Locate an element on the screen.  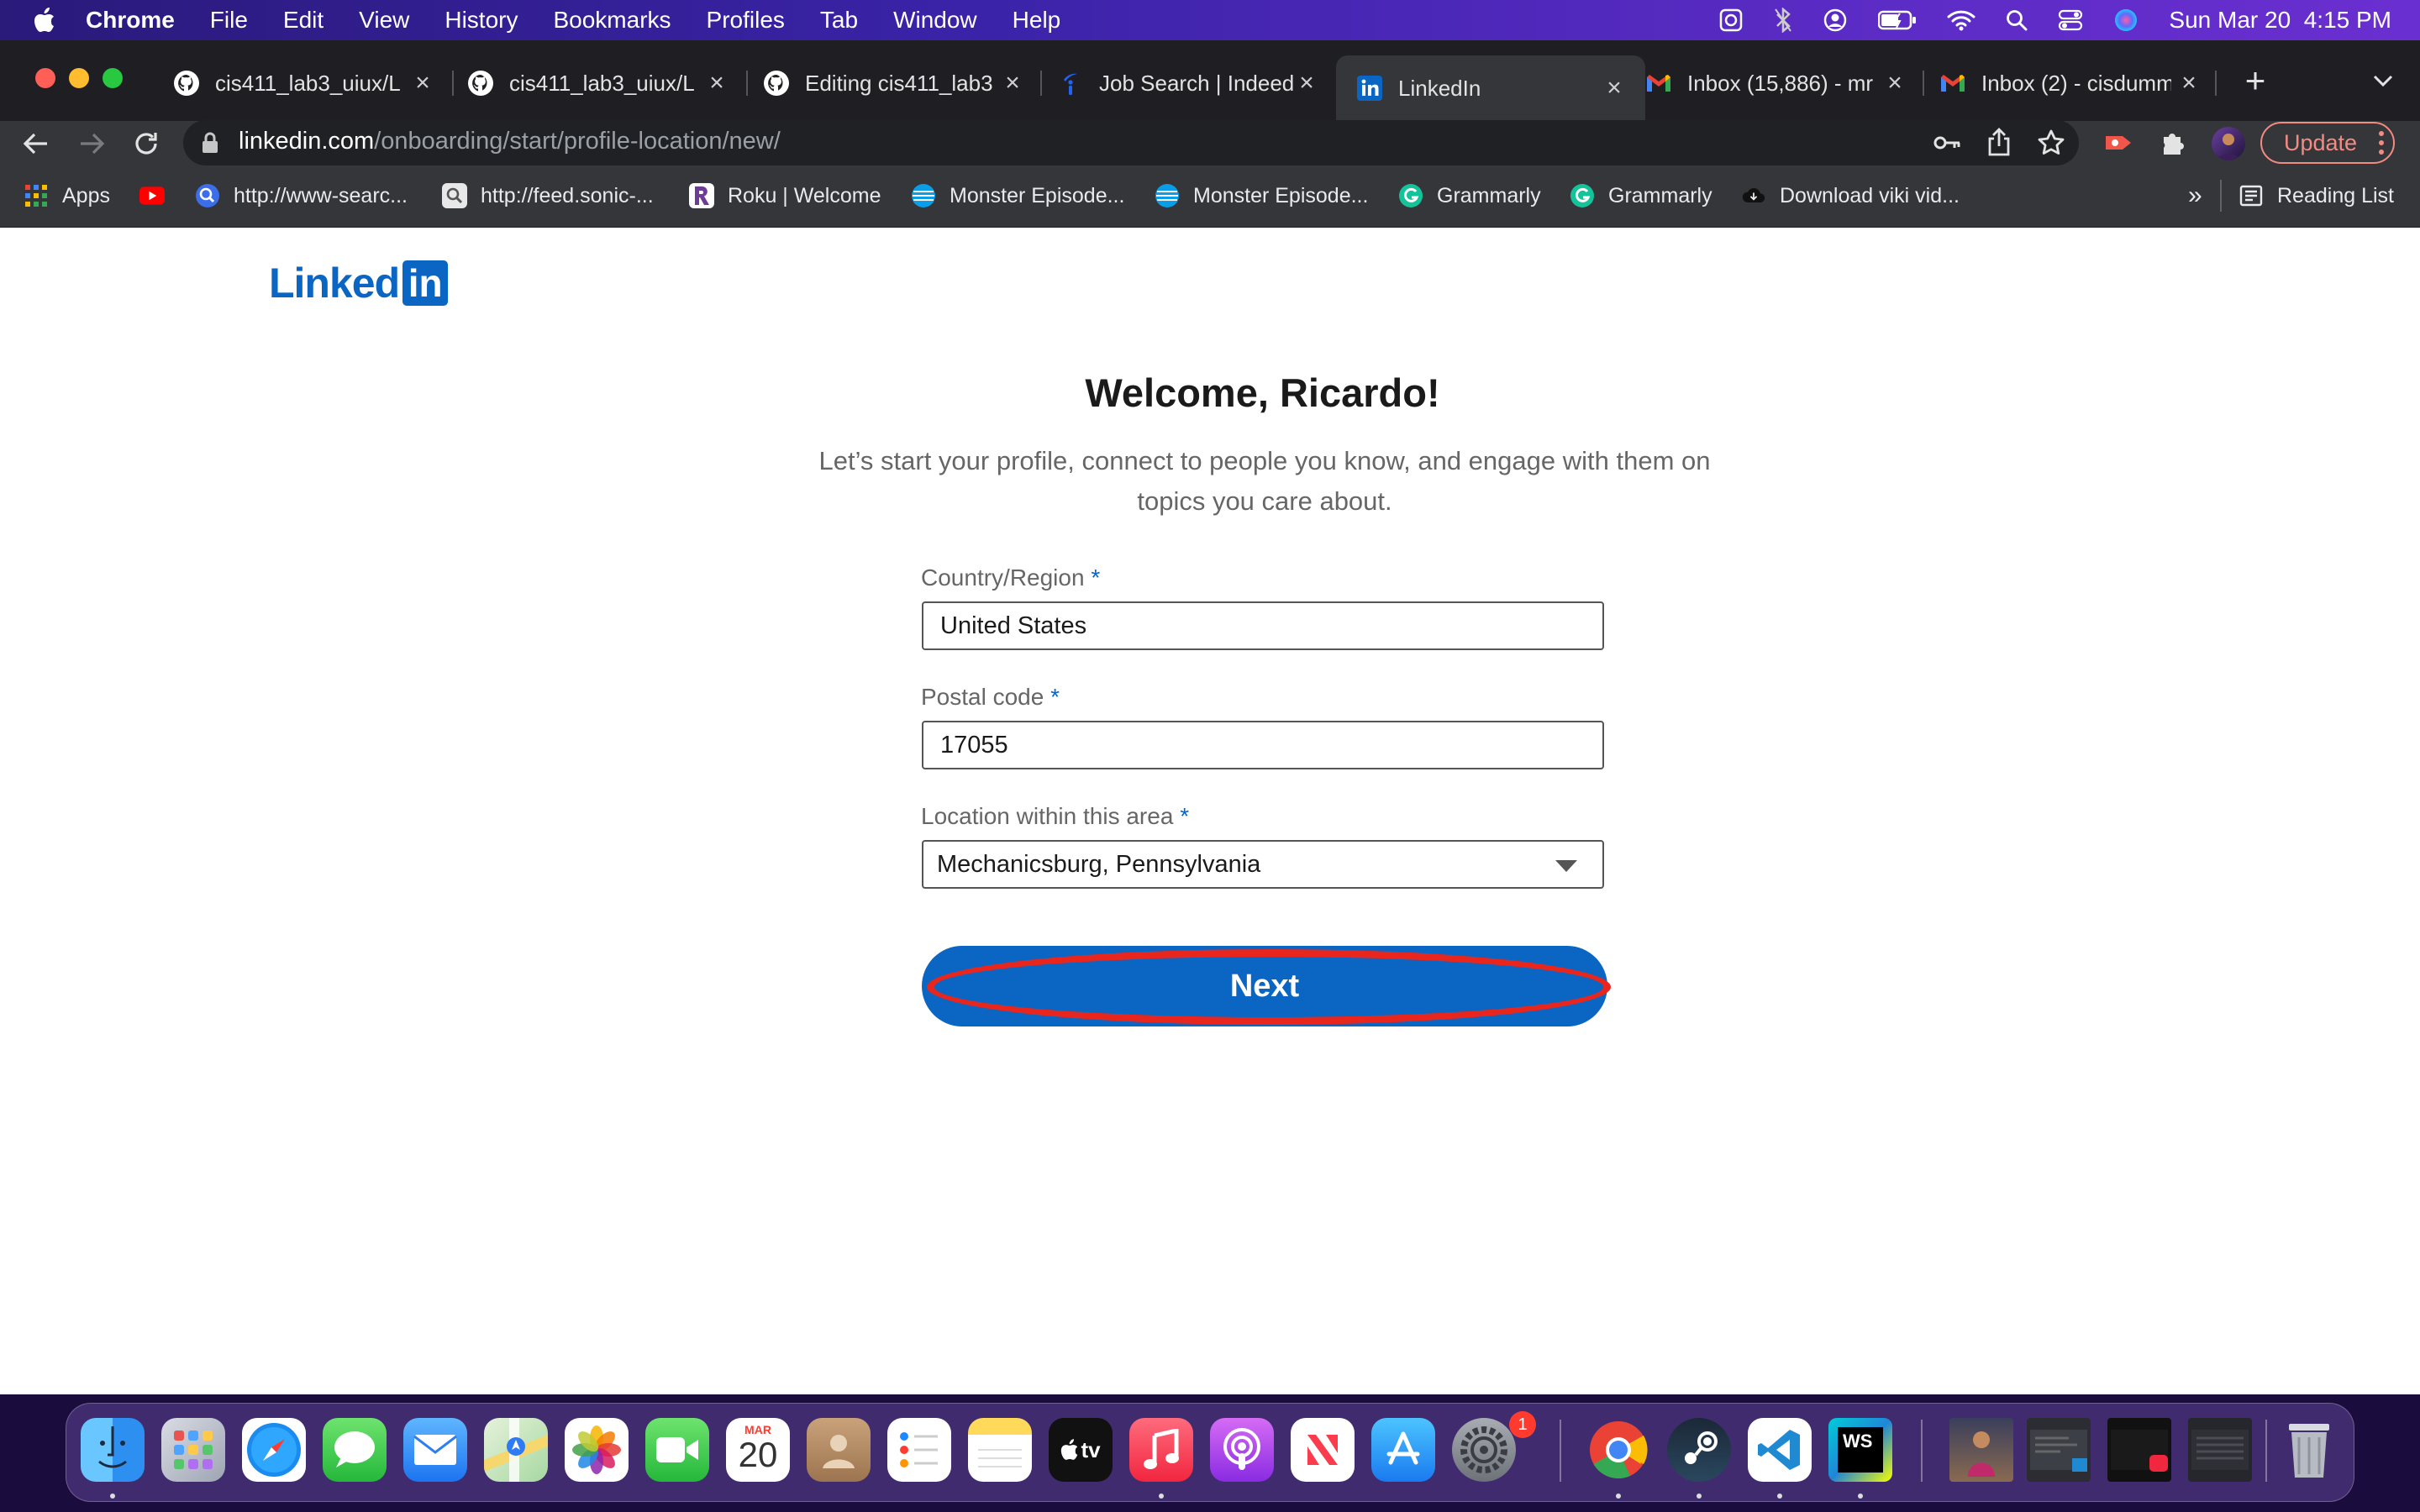
bookmark-star-icon is located at coordinates (2051, 143).